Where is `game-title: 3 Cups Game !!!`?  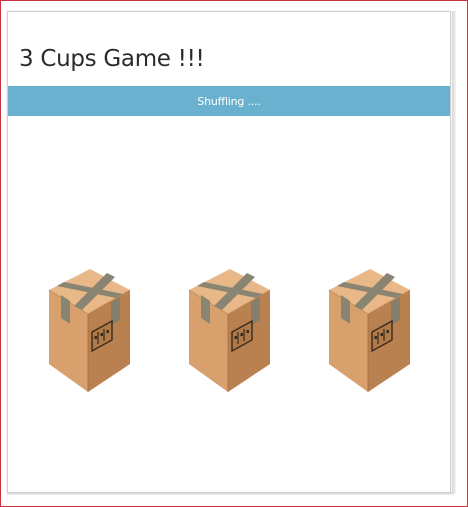 game-title: 3 Cups Game !!! is located at coordinates (112, 59).